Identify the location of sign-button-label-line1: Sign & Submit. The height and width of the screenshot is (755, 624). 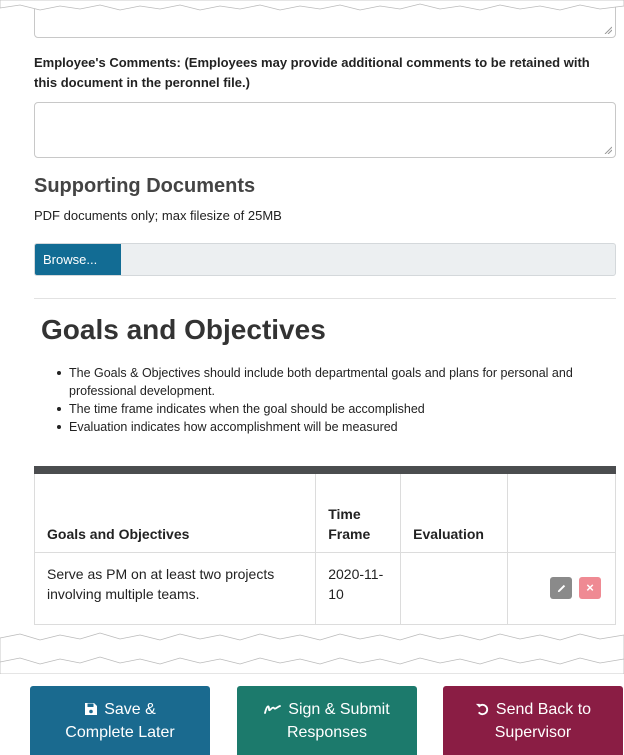
(339, 709).